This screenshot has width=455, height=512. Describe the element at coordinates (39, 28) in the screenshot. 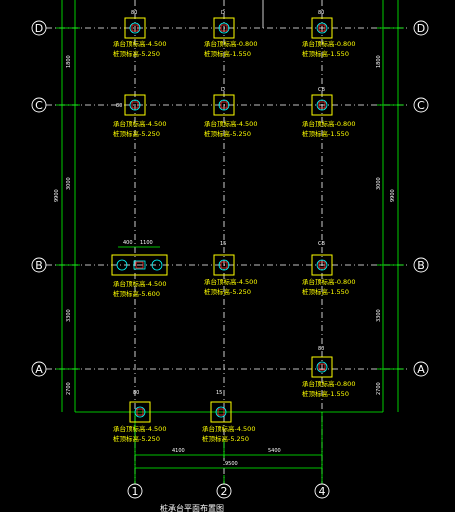

I see `axis-label-D-left: D` at that location.